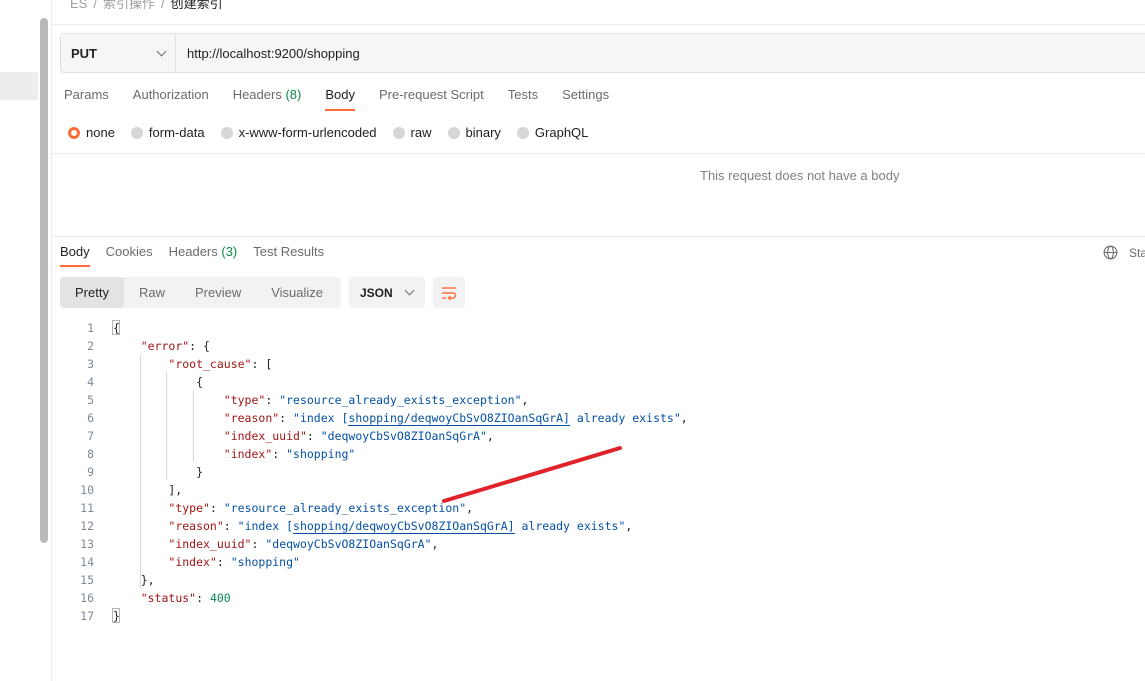 This screenshot has width=1145, height=681. What do you see at coordinates (87, 598) in the screenshot?
I see `line-number: 16` at bounding box center [87, 598].